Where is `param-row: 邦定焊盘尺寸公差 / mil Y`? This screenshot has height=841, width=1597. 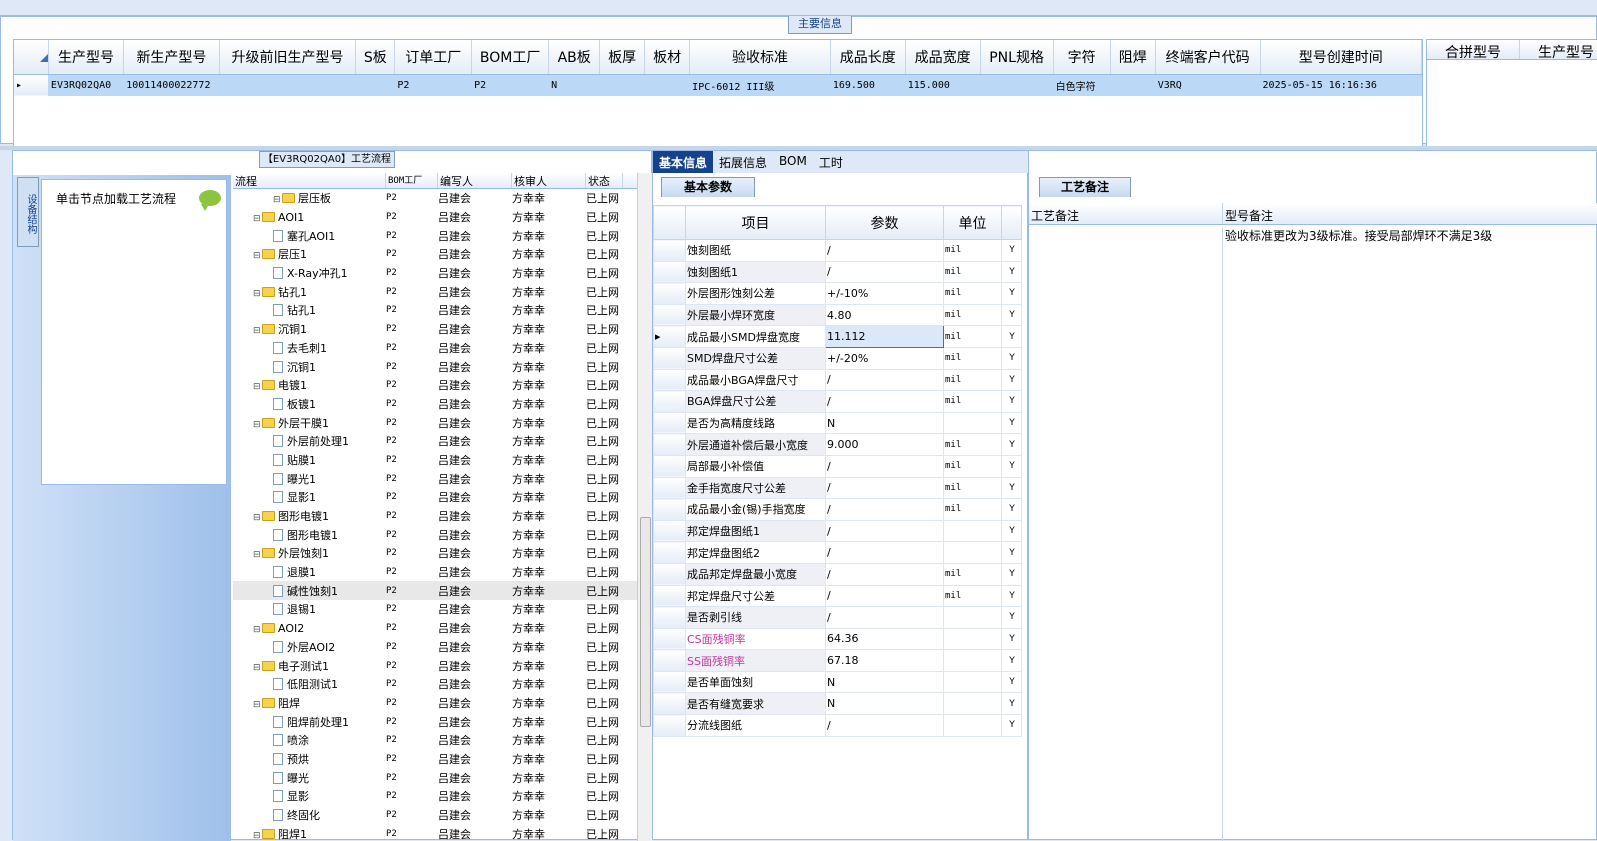 param-row: 邦定焊盘尺寸公差 / mil Y is located at coordinates (837, 596).